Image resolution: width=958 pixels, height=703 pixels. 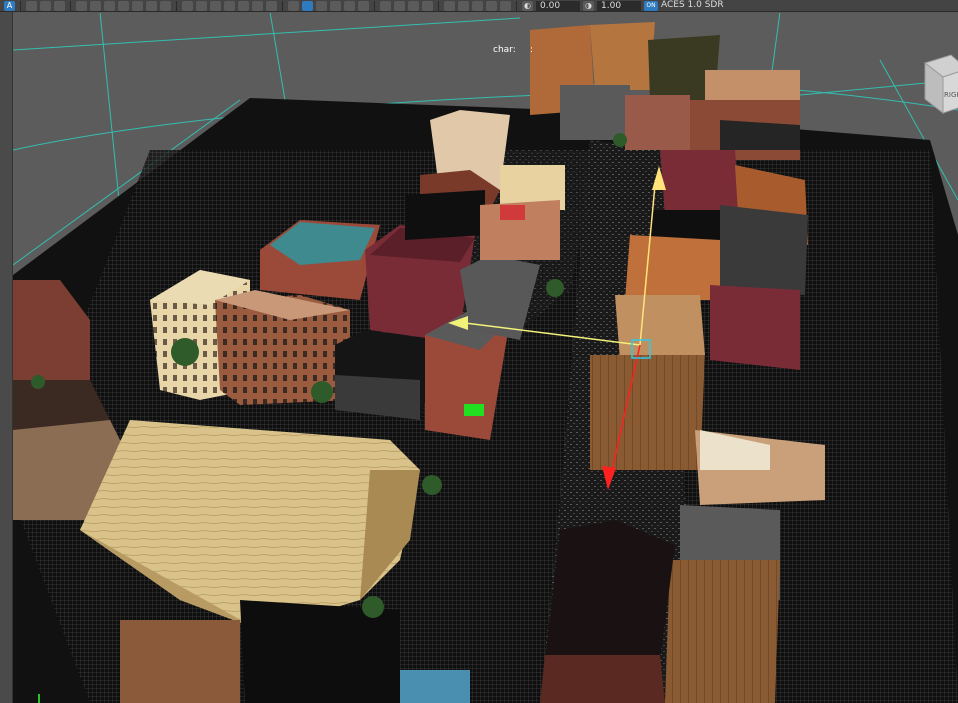 I want to click on xray-joints-icon, so click(x=477, y=5).